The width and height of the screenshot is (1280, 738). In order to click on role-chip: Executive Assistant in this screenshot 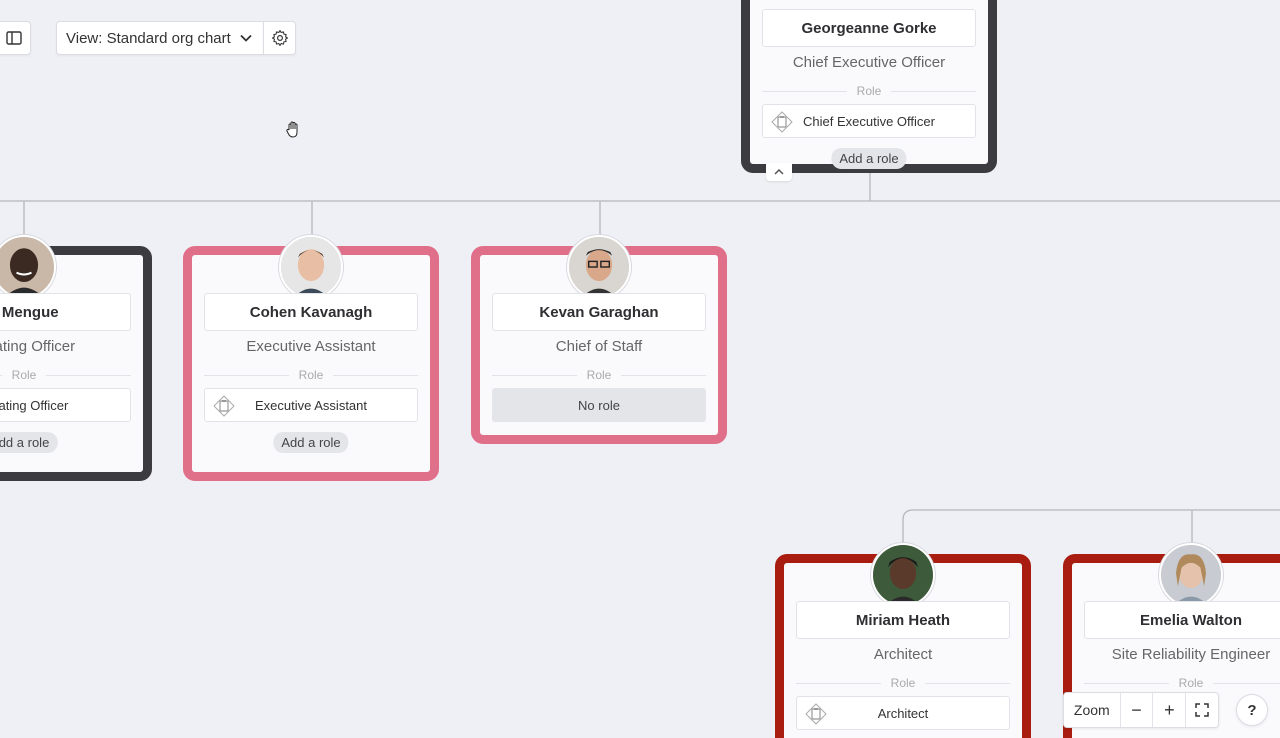, I will do `click(311, 405)`.